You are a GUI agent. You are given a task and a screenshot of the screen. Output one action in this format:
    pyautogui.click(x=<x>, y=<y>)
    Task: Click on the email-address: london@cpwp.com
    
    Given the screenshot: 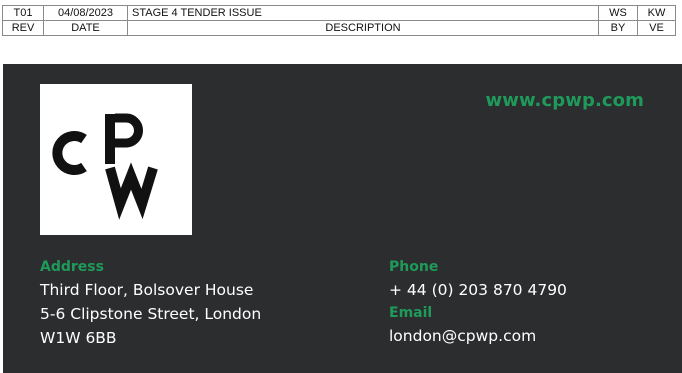 What is the action you would take?
    pyautogui.click(x=478, y=336)
    